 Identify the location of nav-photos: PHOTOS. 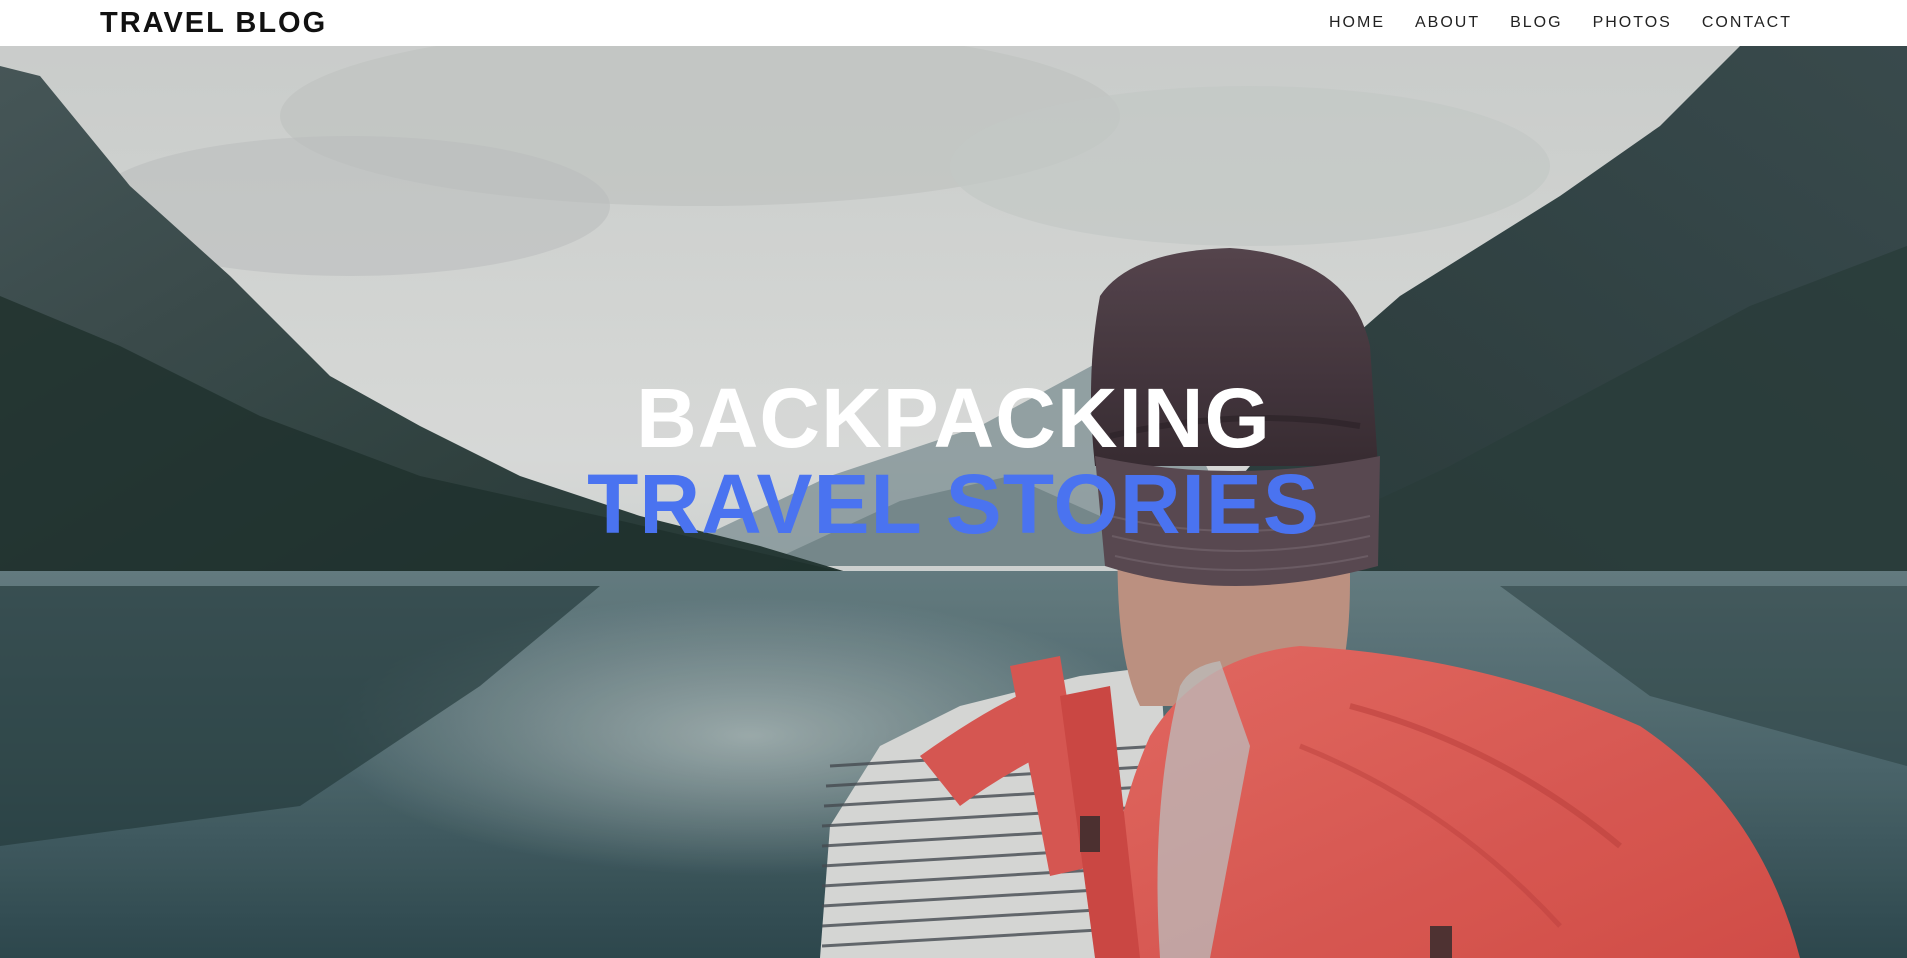
(1632, 23).